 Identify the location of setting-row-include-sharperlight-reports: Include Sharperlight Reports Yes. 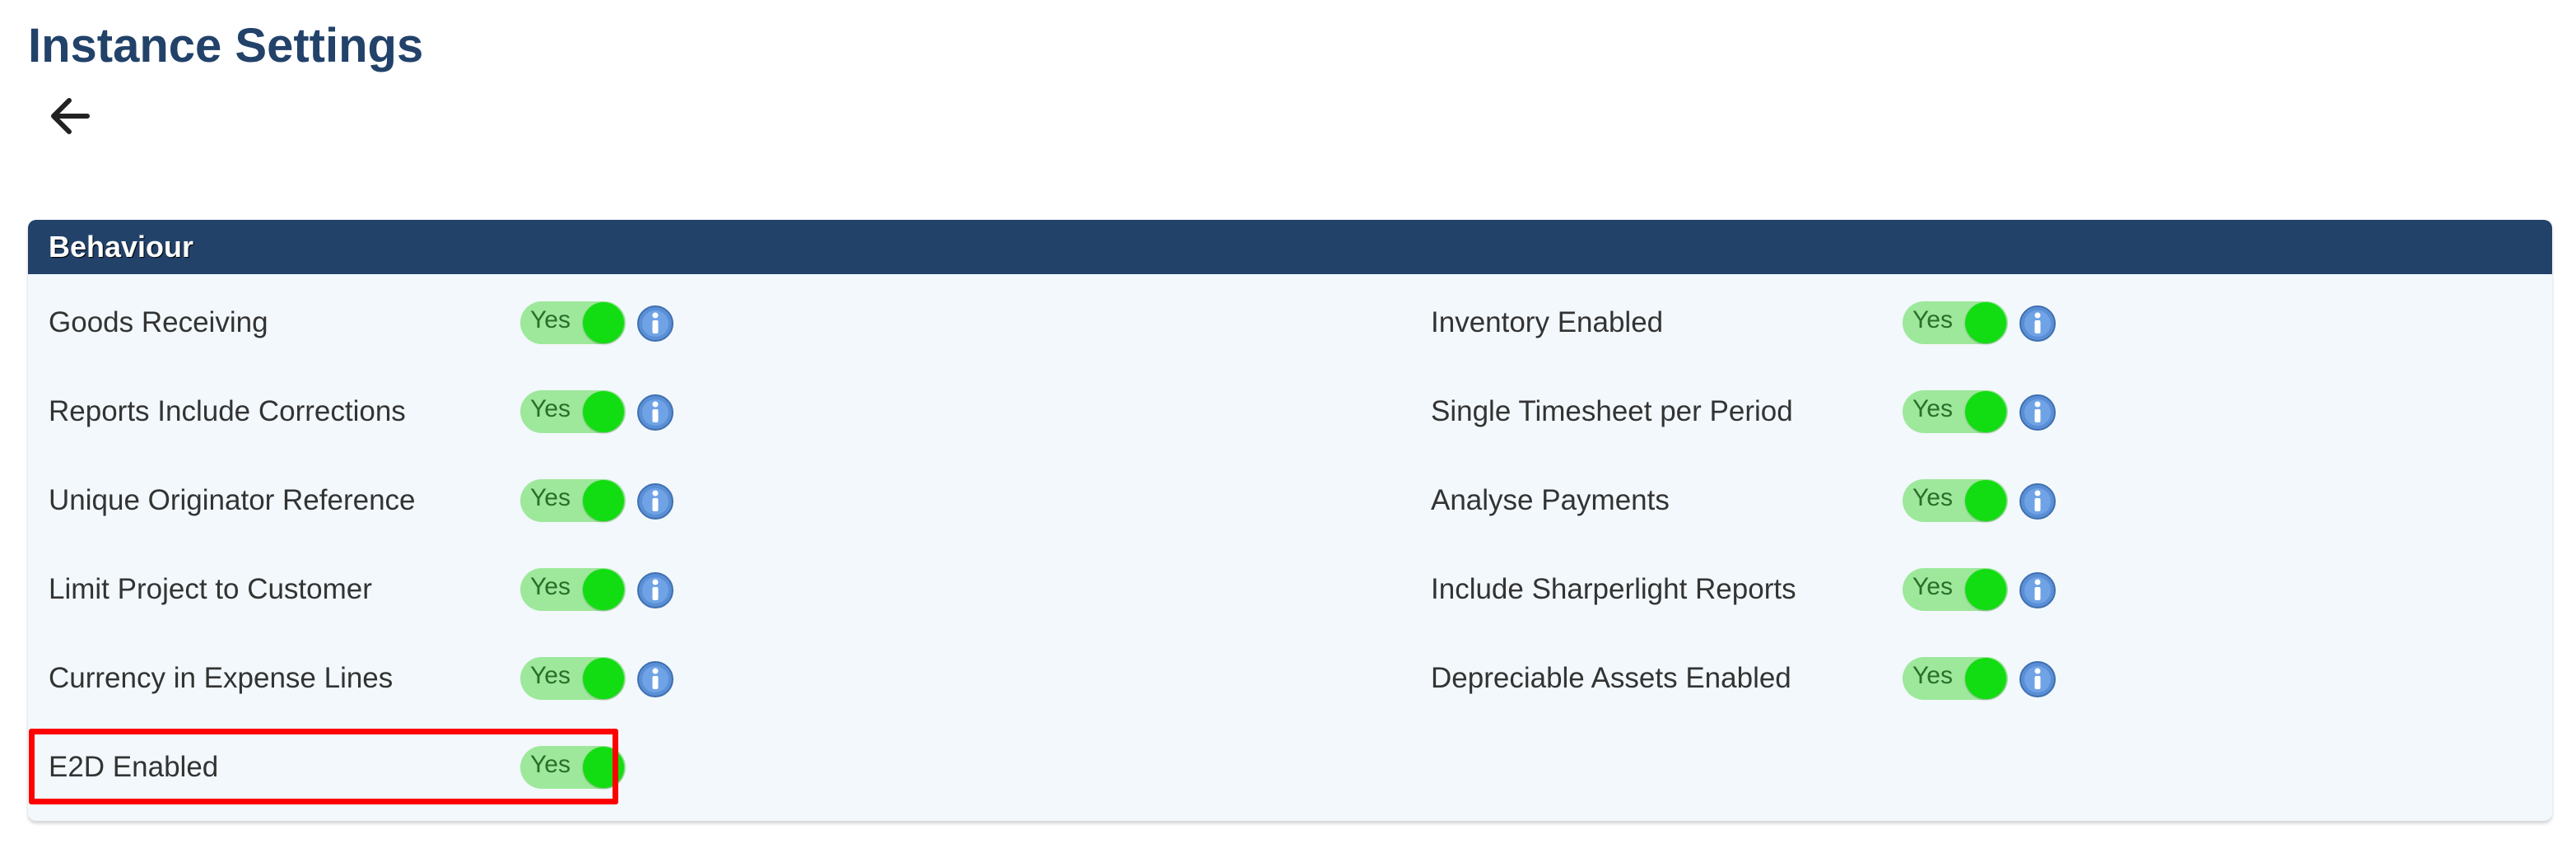
(1760, 589).